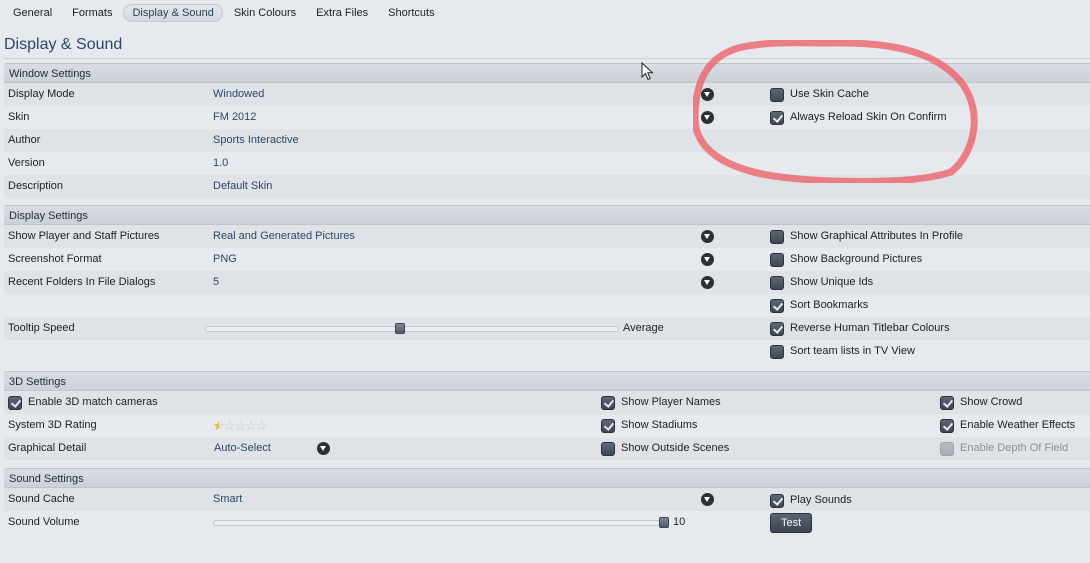  Describe the element at coordinates (643, 328) in the screenshot. I see `tooltip-speed-value: Average` at that location.